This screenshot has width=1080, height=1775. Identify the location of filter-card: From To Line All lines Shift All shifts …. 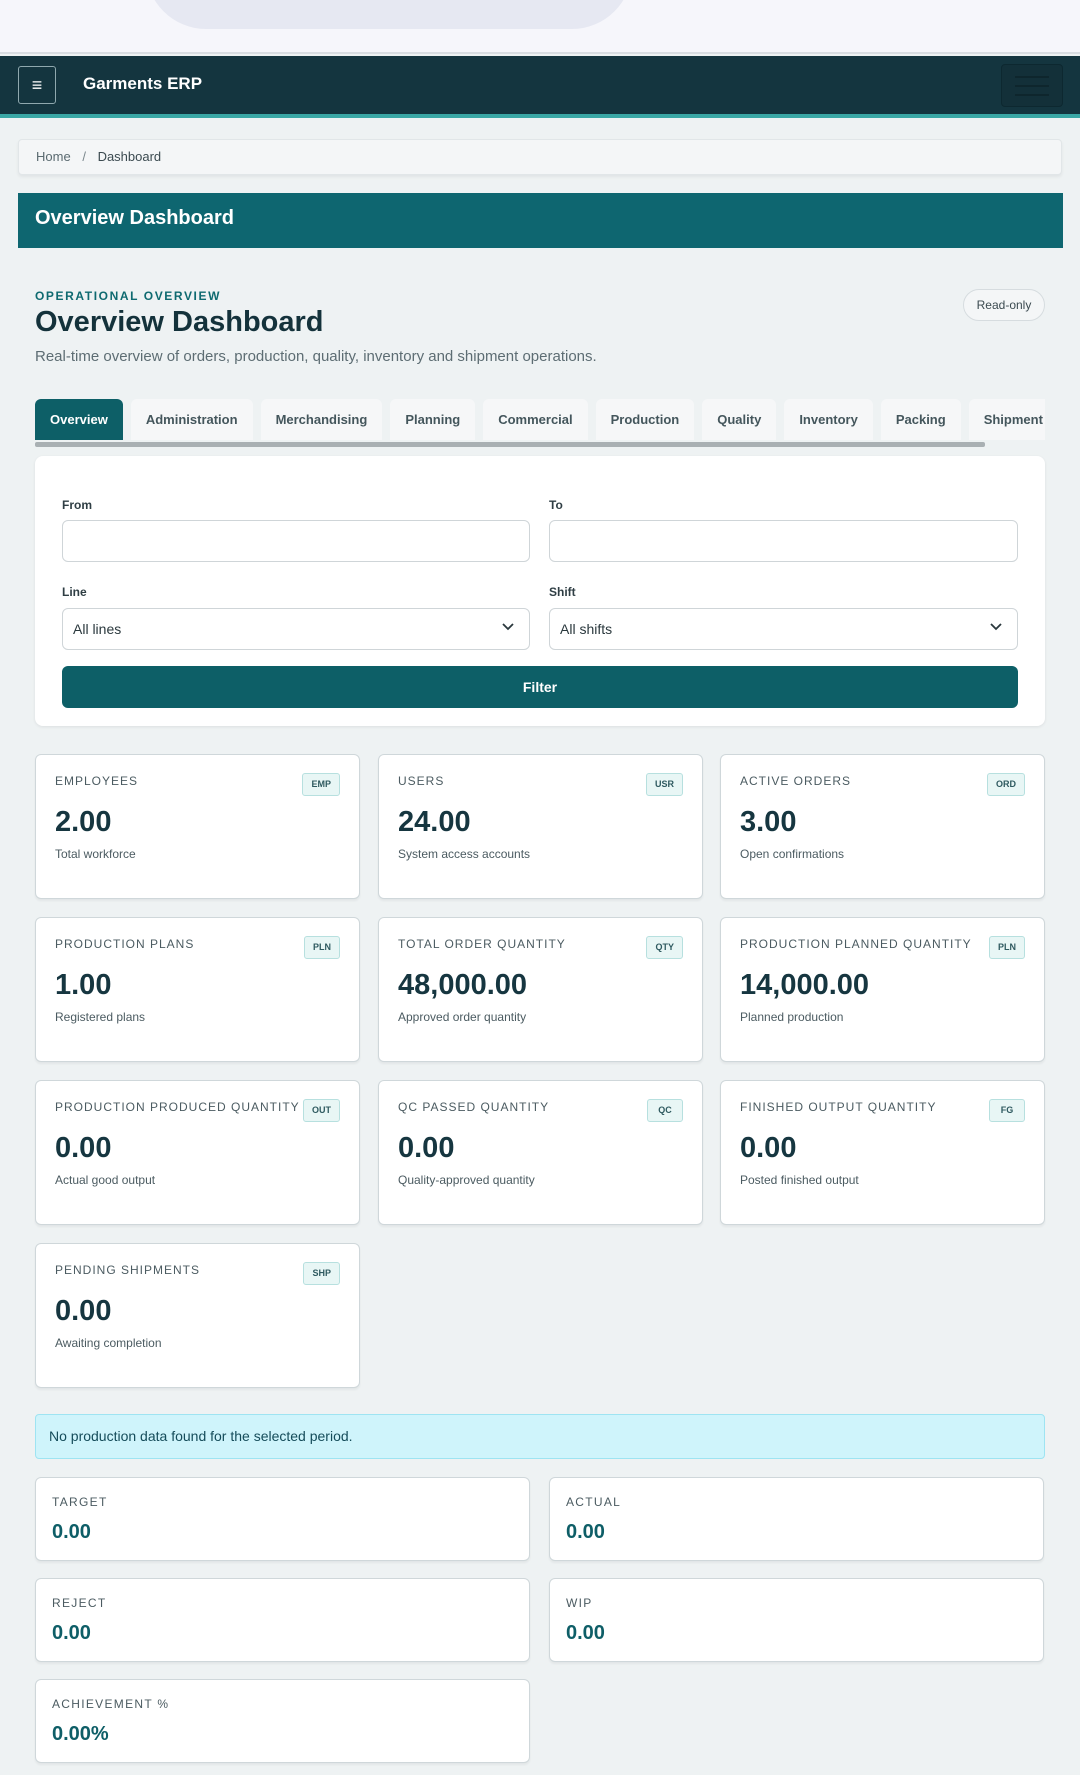
(540, 591).